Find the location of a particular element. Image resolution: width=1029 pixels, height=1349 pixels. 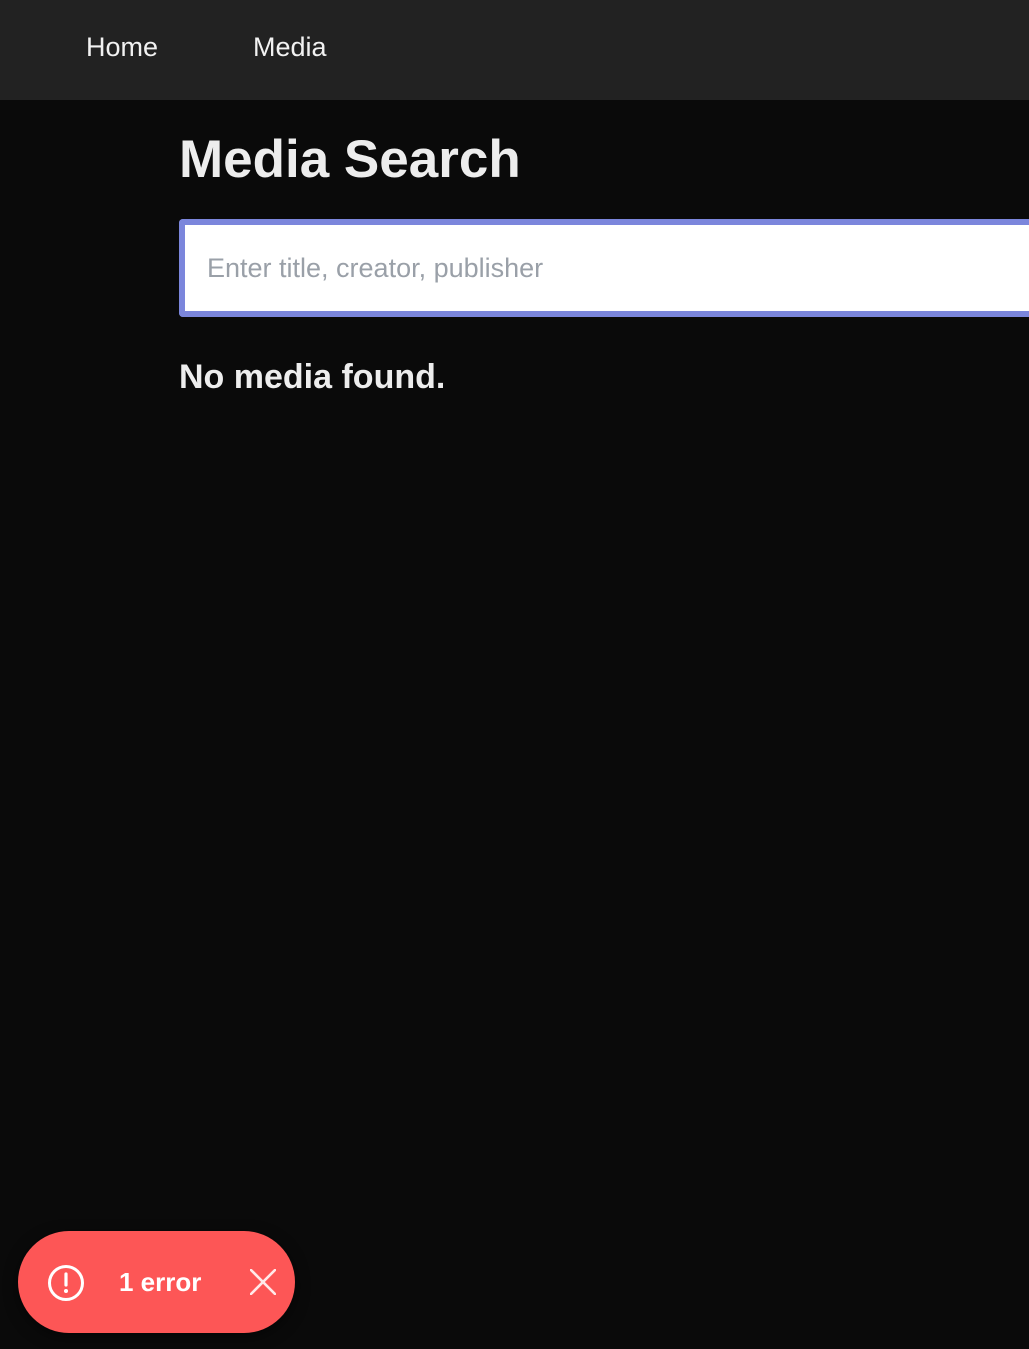

error-count-label: 1 error is located at coordinates (160, 1282).